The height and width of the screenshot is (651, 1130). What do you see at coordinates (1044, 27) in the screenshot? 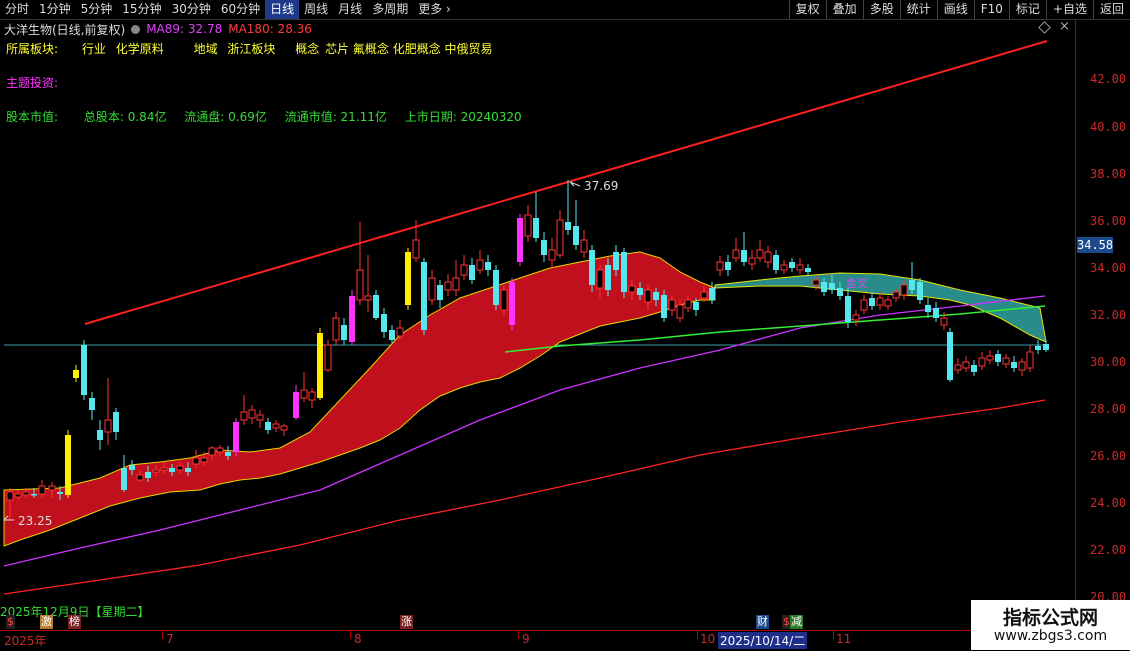
I see `diamond-icon` at bounding box center [1044, 27].